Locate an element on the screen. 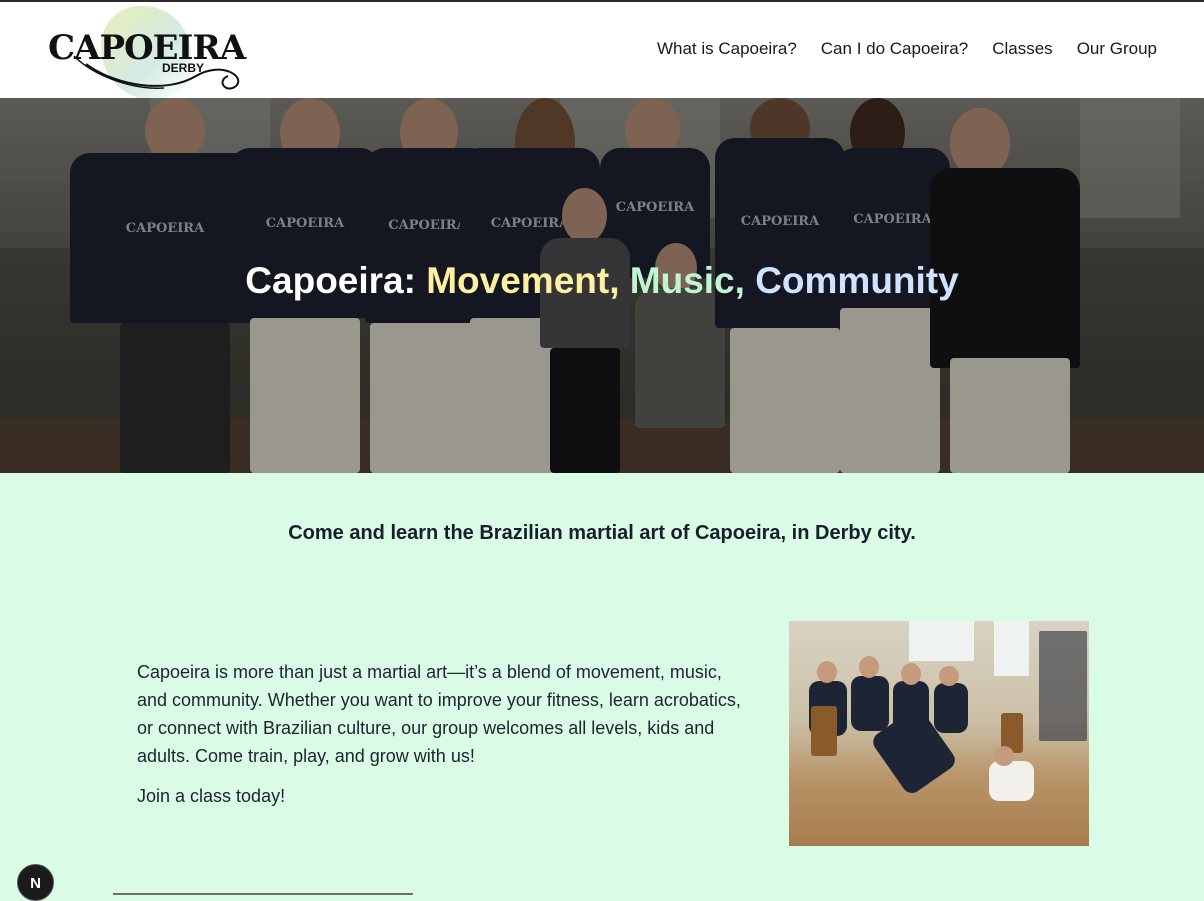  intro-cta-text: Join a class today! is located at coordinates (211, 796).